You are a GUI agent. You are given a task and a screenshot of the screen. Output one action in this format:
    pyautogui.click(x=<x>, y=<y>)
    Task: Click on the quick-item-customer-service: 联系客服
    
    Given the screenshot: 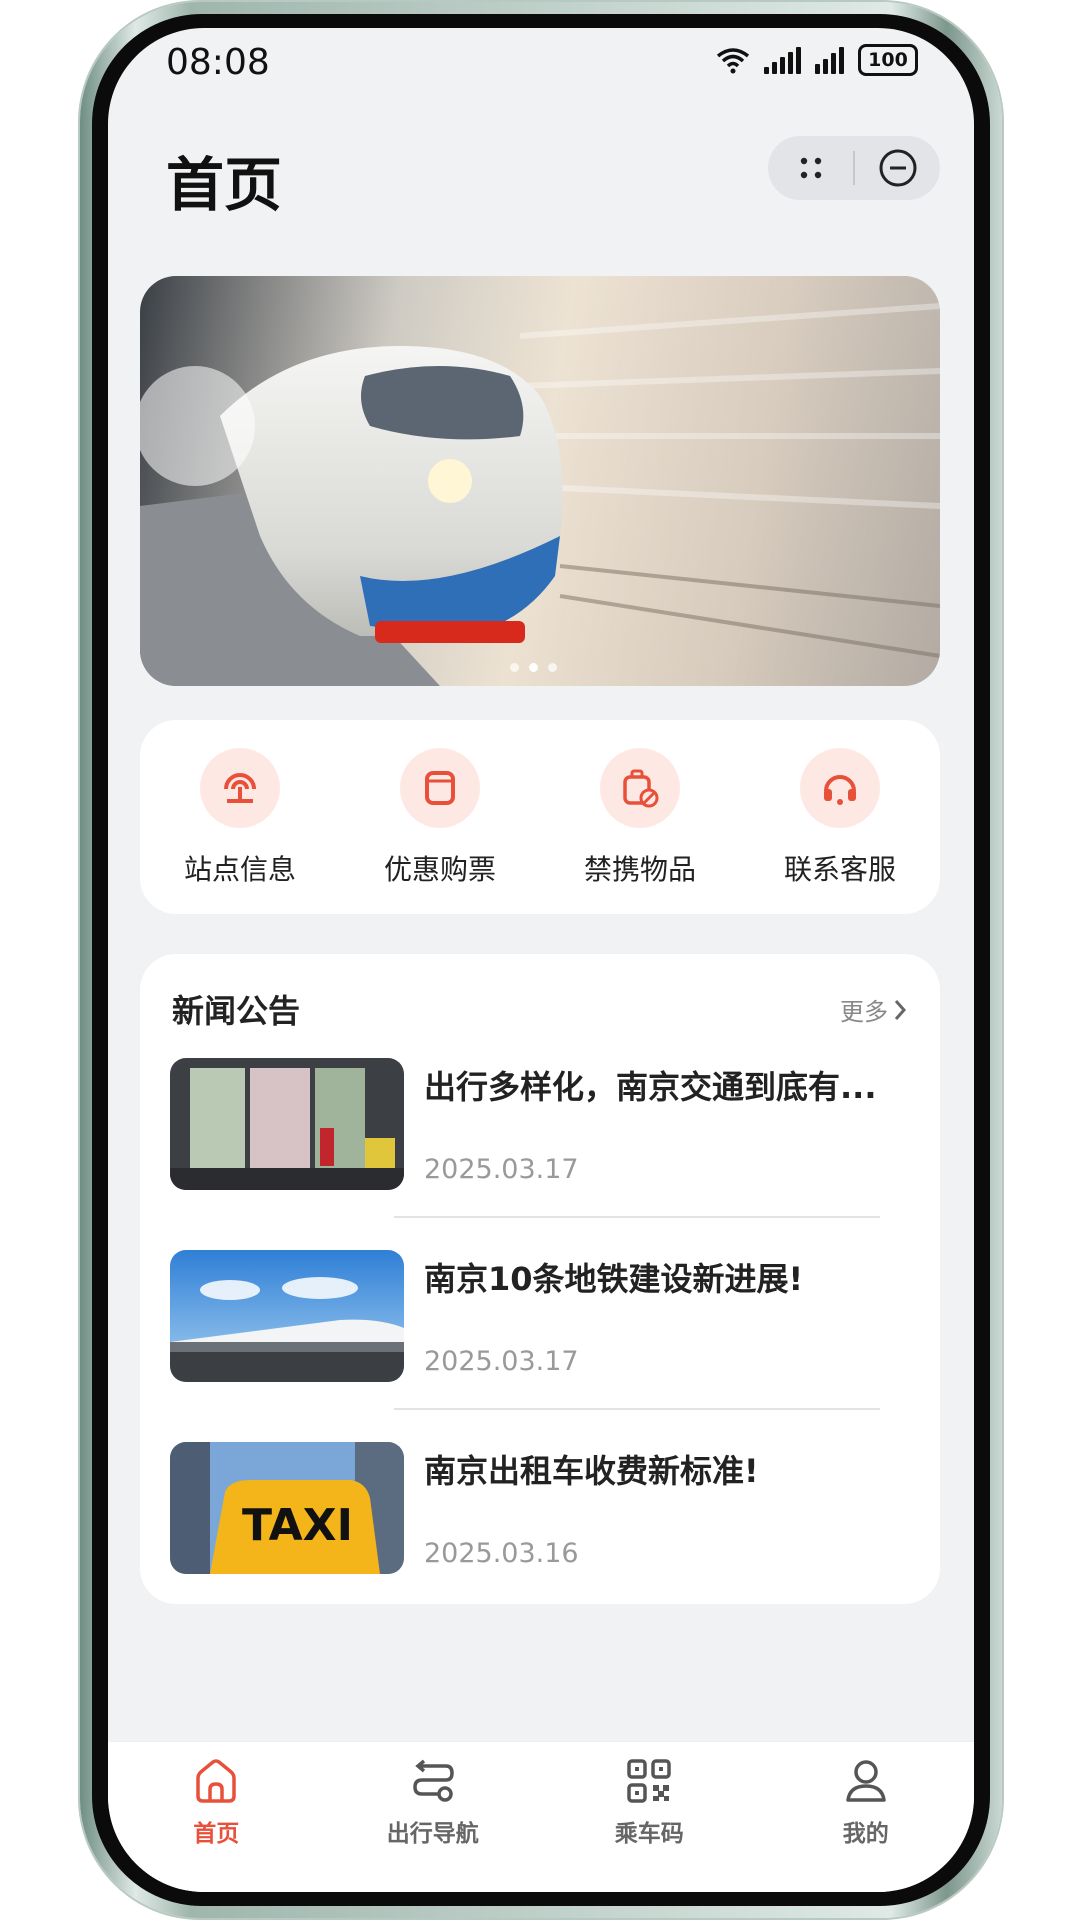 What is the action you would take?
    pyautogui.click(x=840, y=817)
    